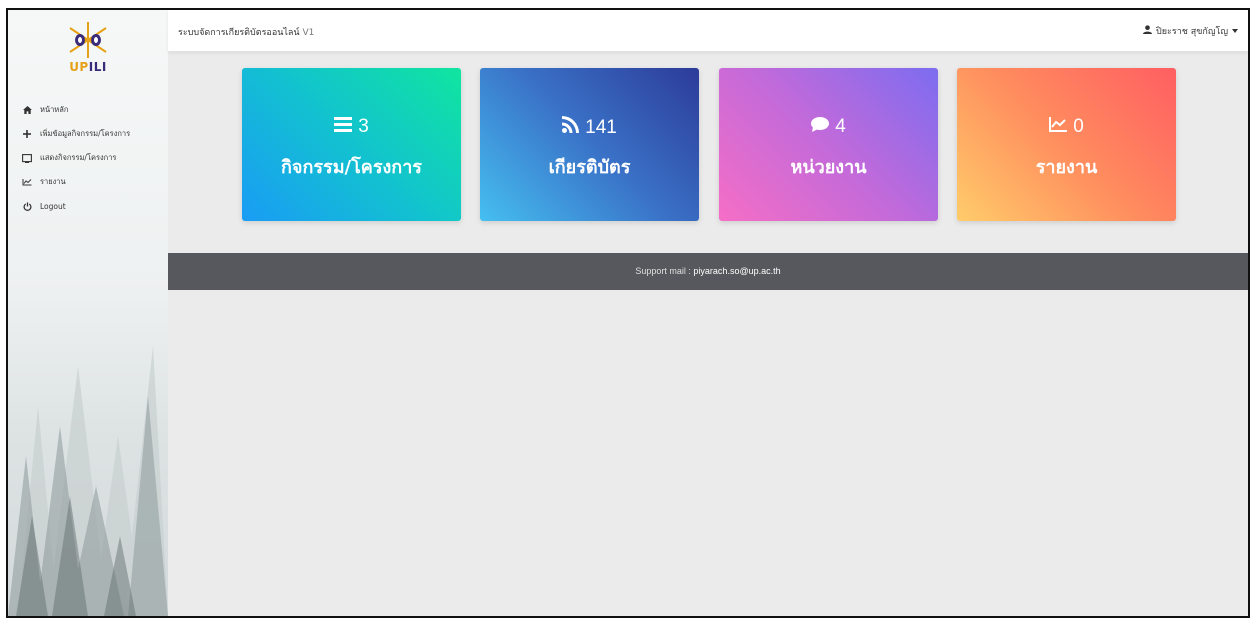 This screenshot has height=618, width=1251. Describe the element at coordinates (27, 110) in the screenshot. I see `home-icon` at that location.